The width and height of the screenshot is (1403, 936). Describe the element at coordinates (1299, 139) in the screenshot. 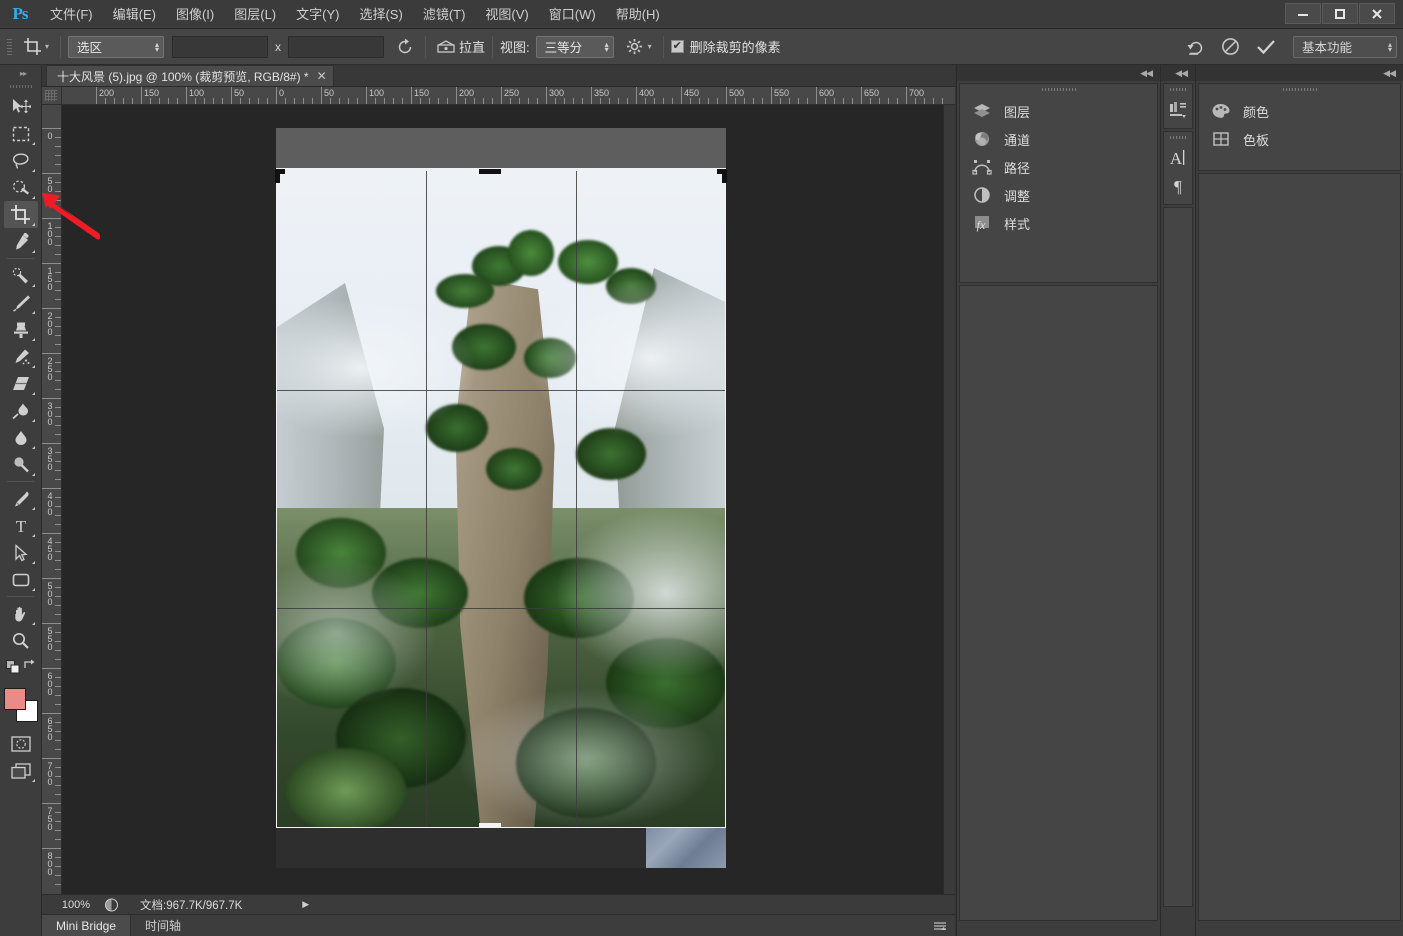

I see `panel-item-swatches: 色板` at that location.